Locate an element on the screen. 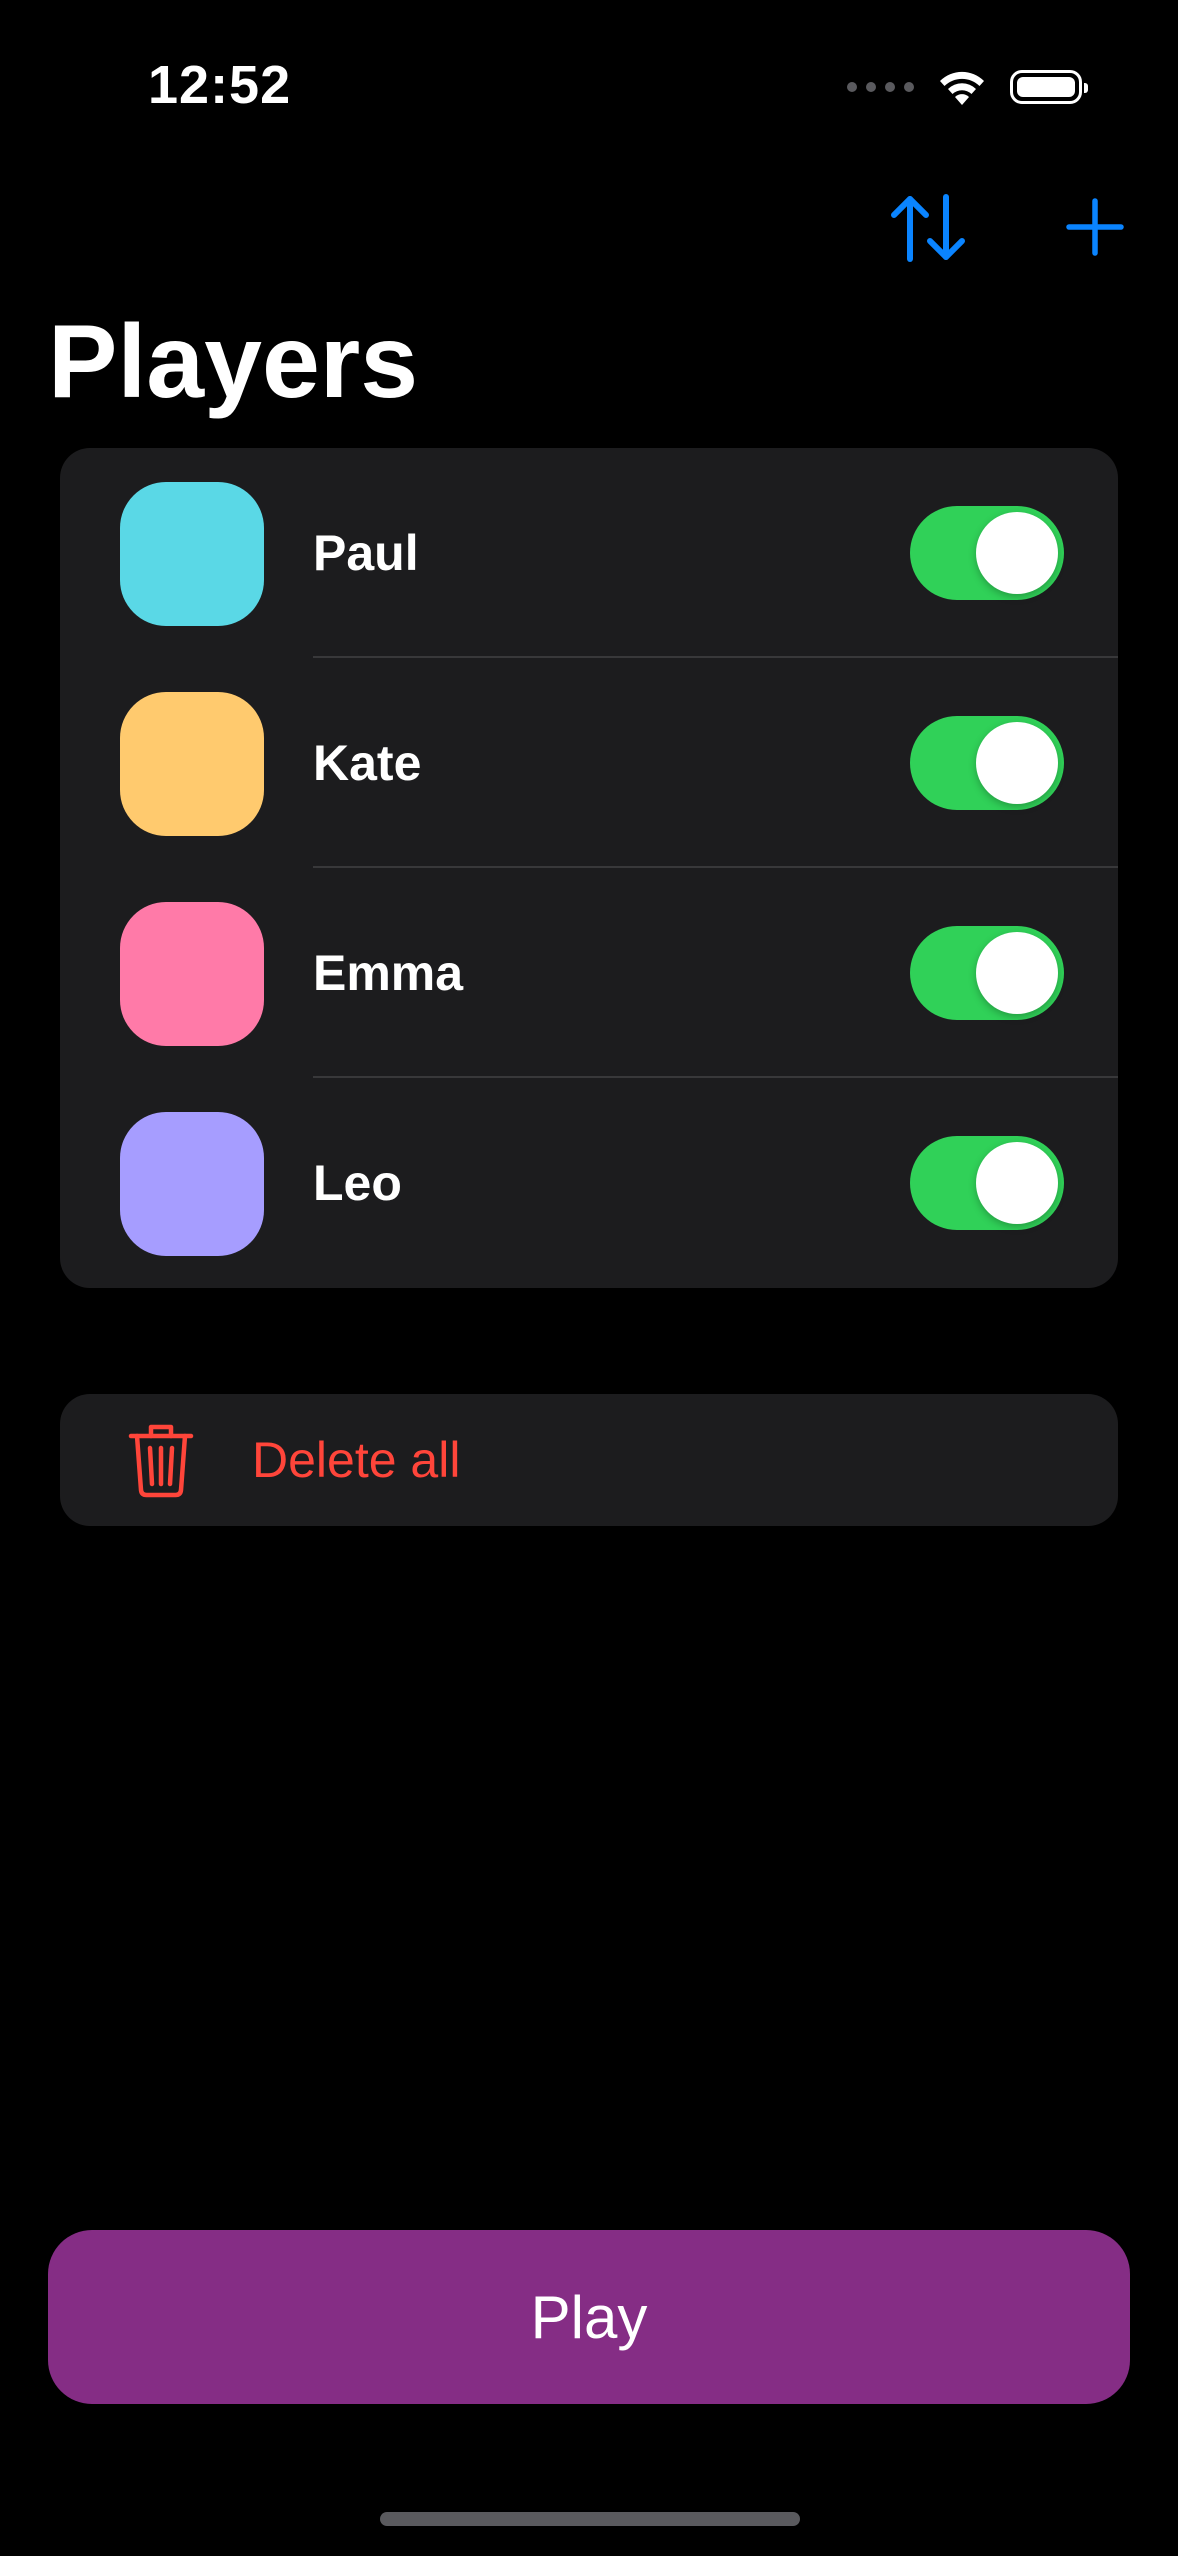 The image size is (1178, 2556). player-row: Kate is located at coordinates (589, 763).